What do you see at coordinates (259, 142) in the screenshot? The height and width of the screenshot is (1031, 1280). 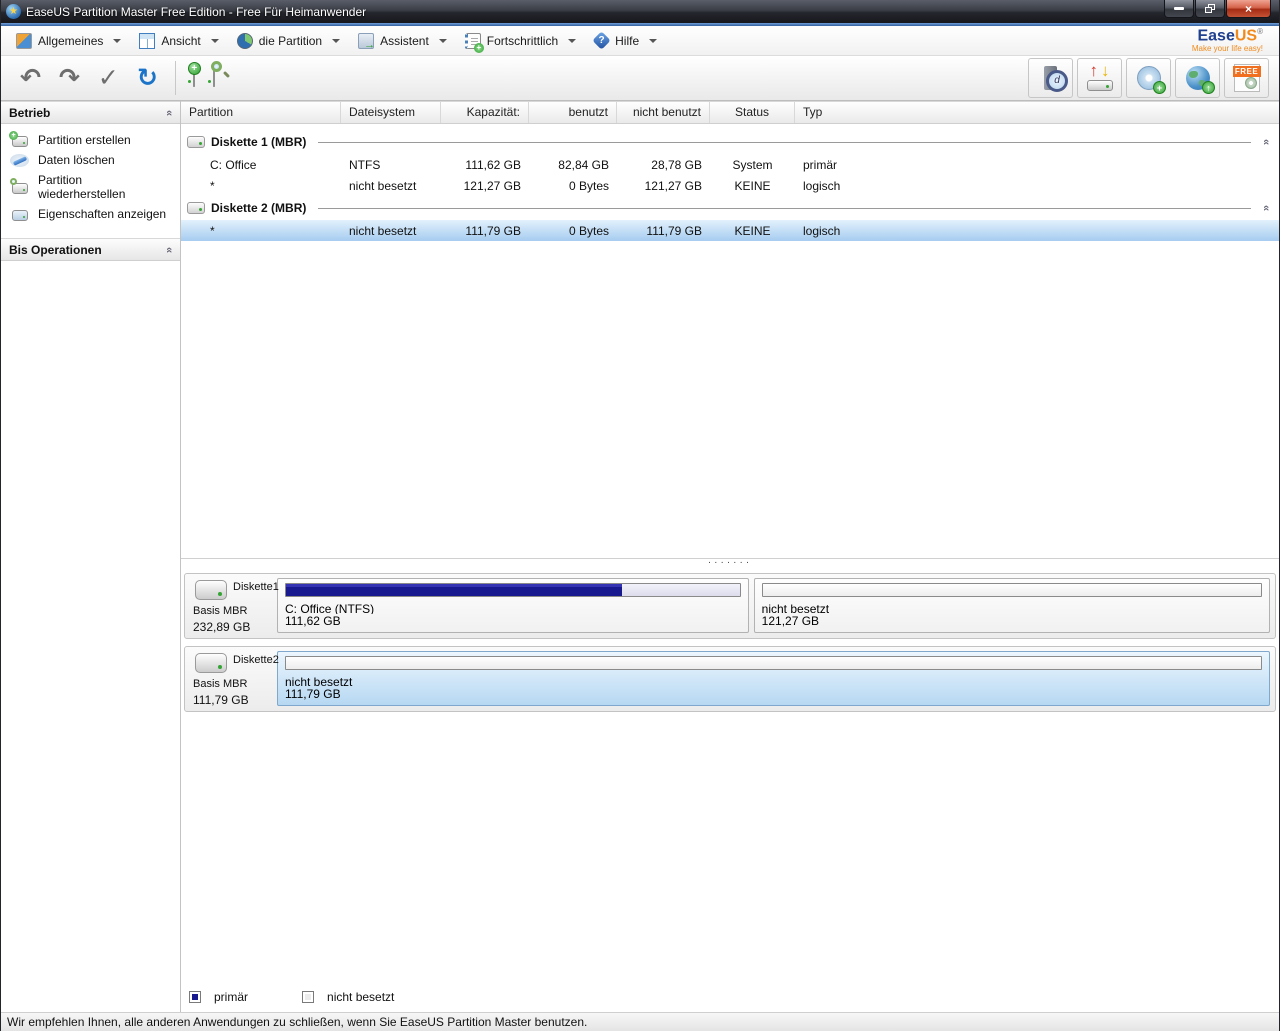 I see `disk-group-label: Diskette 1 (MBR)` at bounding box center [259, 142].